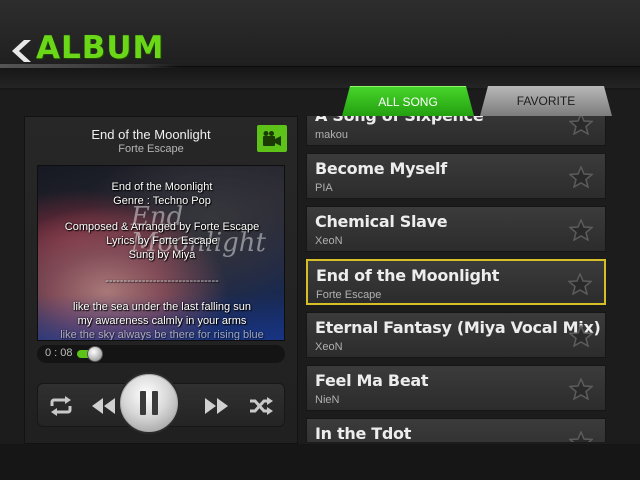 The height and width of the screenshot is (480, 640). Describe the element at coordinates (349, 295) in the screenshot. I see `song-artist: Forte Escape` at that location.